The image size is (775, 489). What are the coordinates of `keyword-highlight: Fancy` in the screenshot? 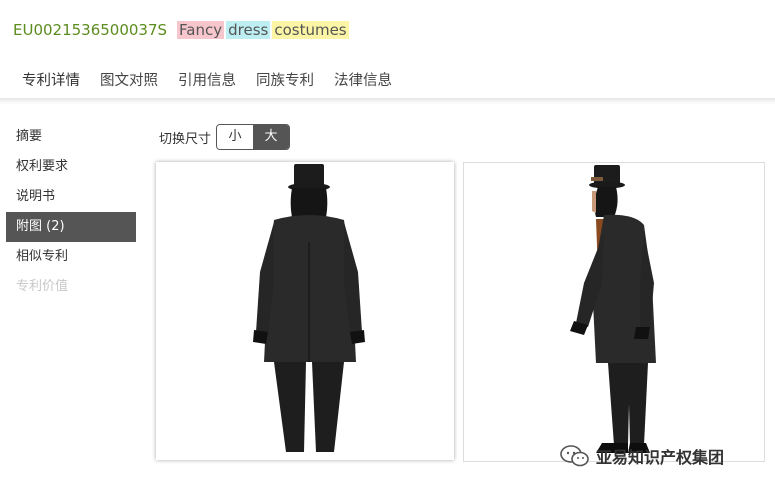 It's located at (201, 30).